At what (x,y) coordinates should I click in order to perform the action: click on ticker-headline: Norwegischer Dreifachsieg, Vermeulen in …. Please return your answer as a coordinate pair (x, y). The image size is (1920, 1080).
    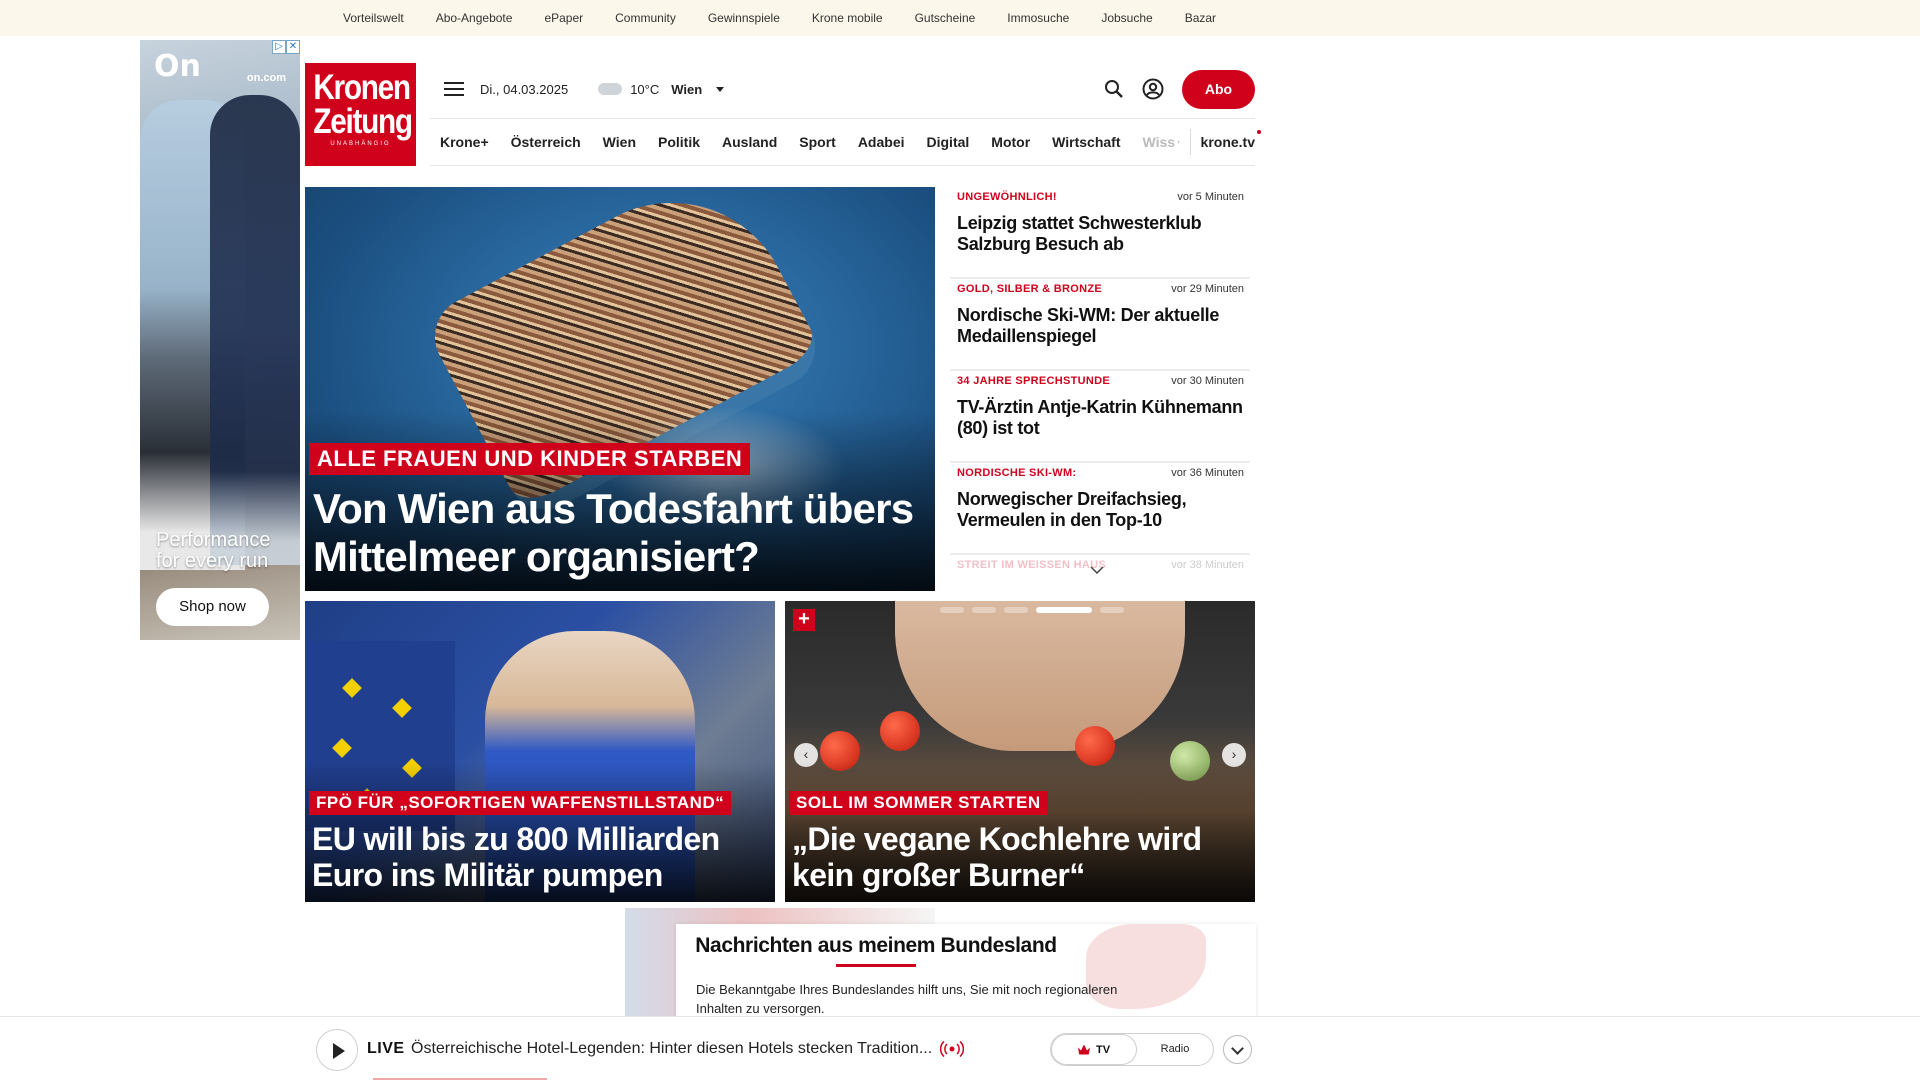
    Looking at the image, I should click on (1100, 510).